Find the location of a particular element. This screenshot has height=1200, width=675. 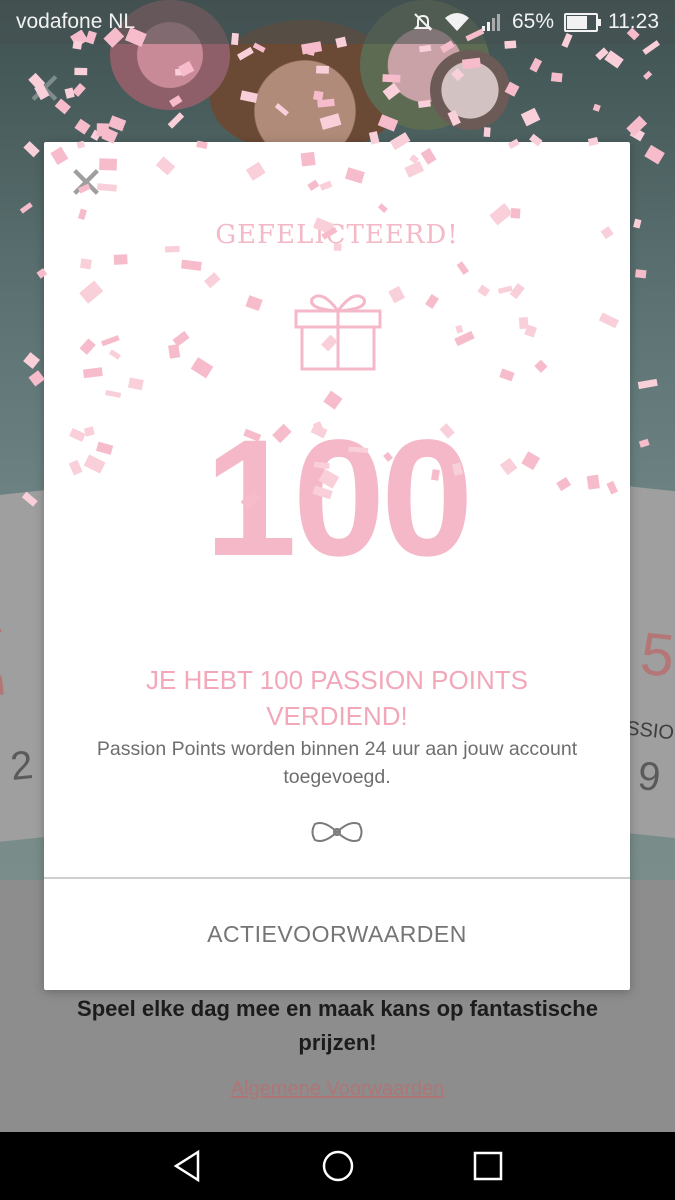

points-number: 100 is located at coordinates (339, 498).